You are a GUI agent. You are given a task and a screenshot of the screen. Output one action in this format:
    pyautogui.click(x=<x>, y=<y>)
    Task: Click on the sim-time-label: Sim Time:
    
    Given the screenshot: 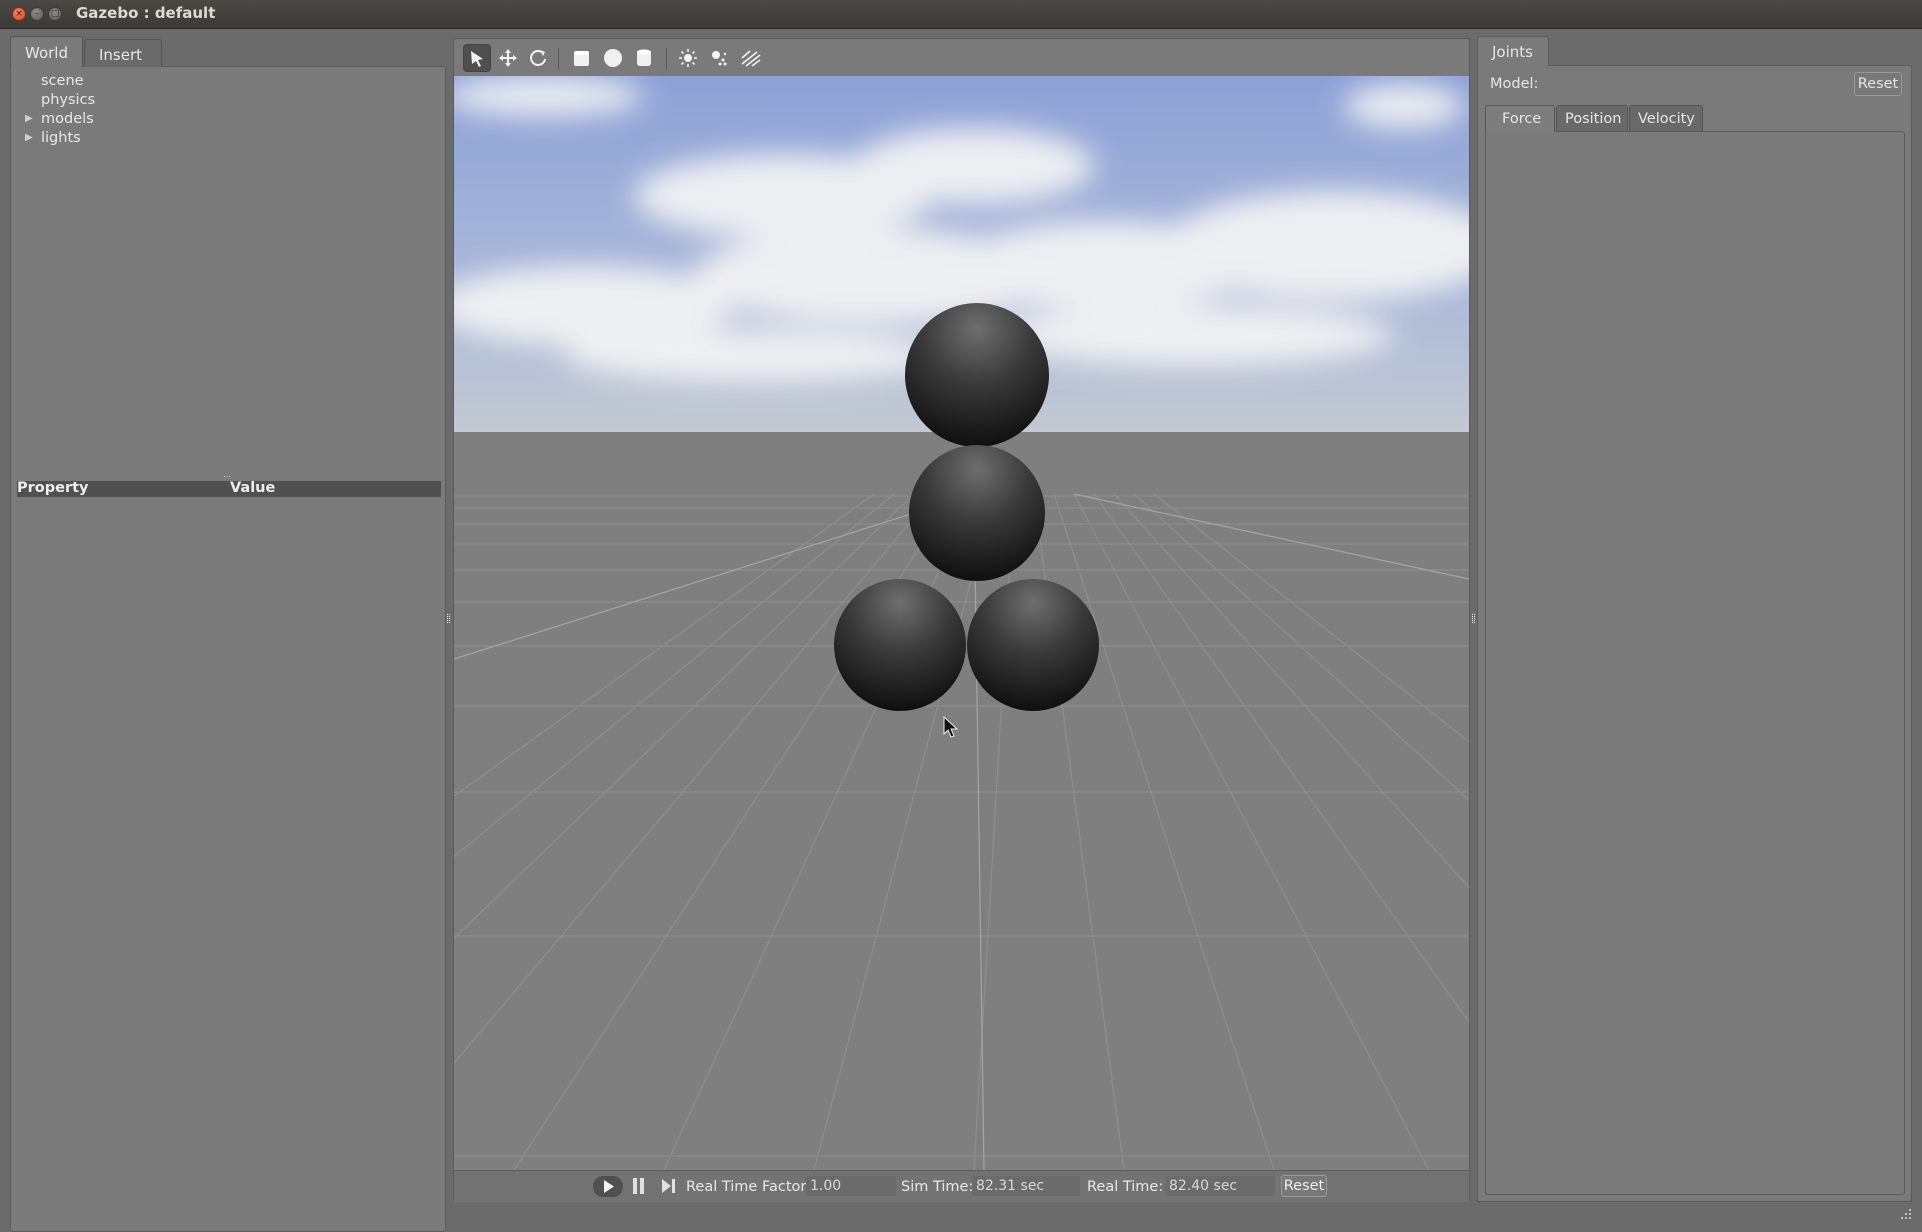 What is the action you would take?
    pyautogui.click(x=937, y=1187)
    